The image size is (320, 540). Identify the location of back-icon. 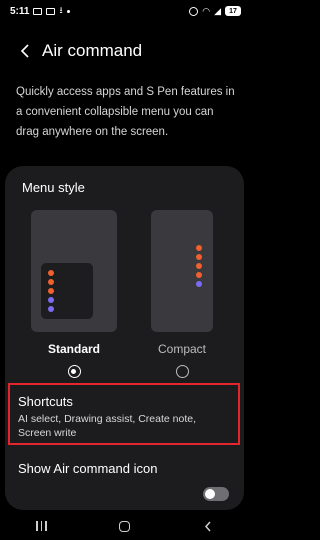
(207, 526).